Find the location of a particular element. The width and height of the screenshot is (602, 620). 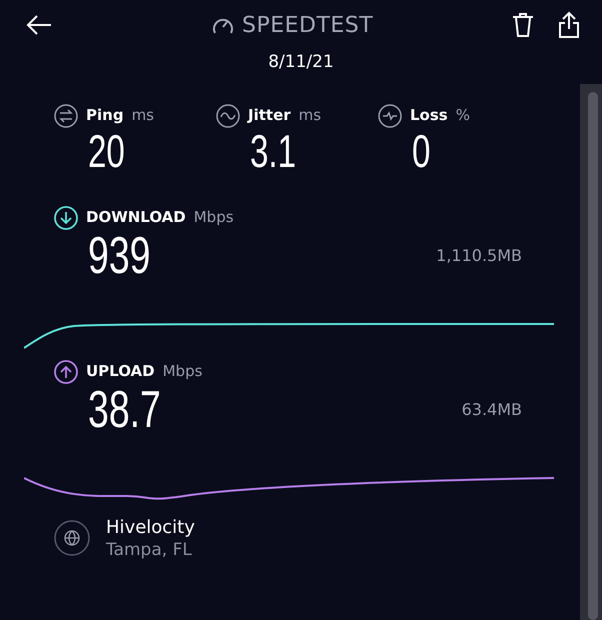

metric-value: 20 is located at coordinates (106, 151).